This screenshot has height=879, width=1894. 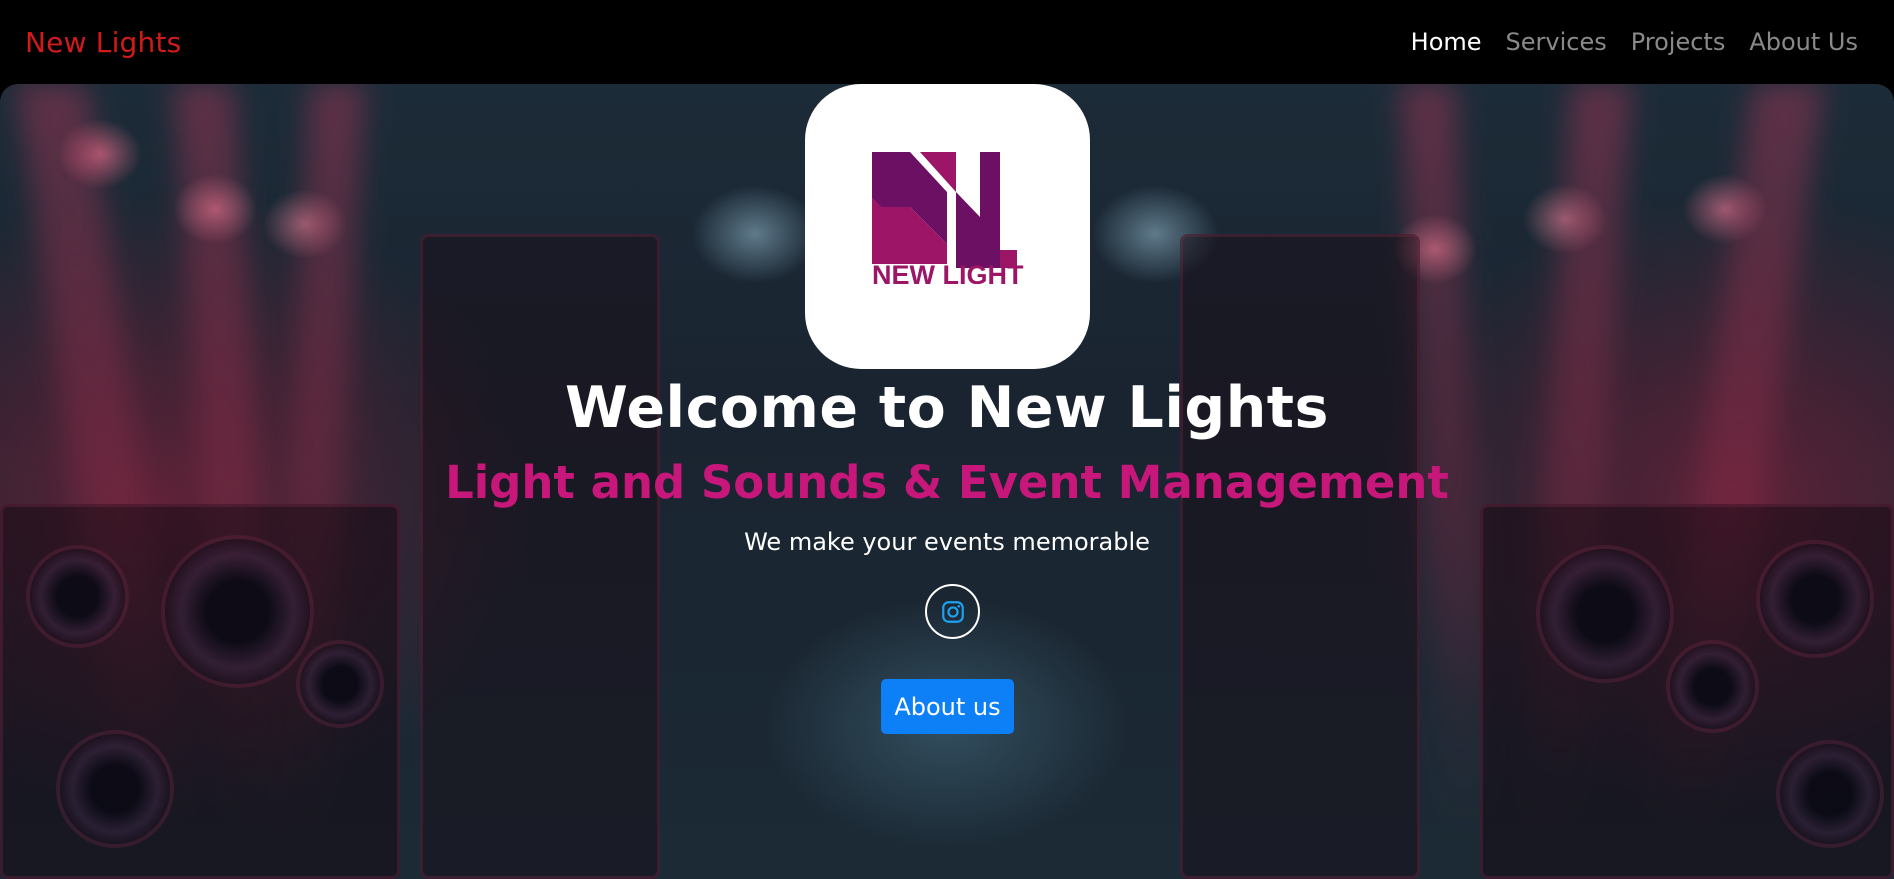 I want to click on about-us-button: About us, so click(x=947, y=706).